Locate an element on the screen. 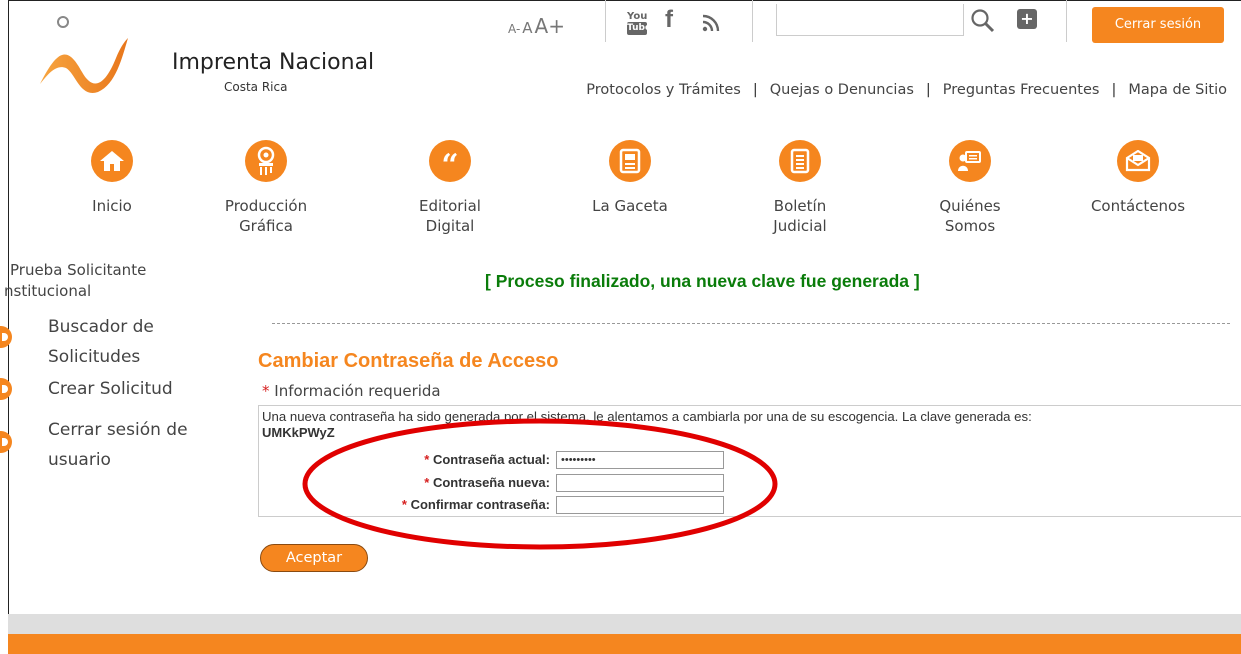 The height and width of the screenshot is (654, 1241). sidebar-item-label: Crear Solicitud is located at coordinates (110, 389).